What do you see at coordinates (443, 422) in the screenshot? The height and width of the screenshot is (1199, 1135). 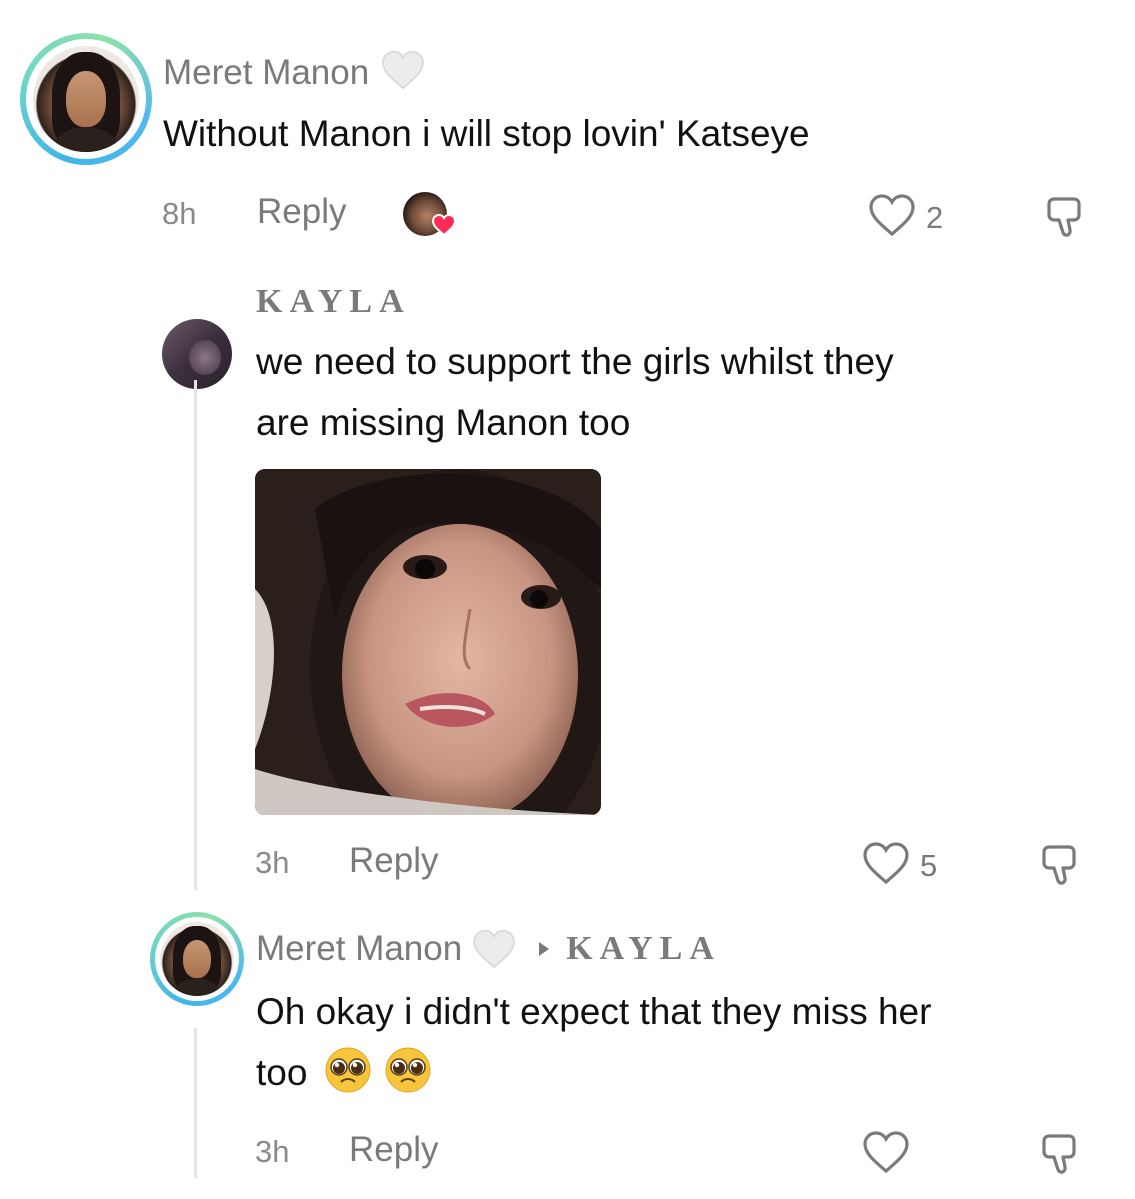 I see `comment-text-line: are missing Manon too` at bounding box center [443, 422].